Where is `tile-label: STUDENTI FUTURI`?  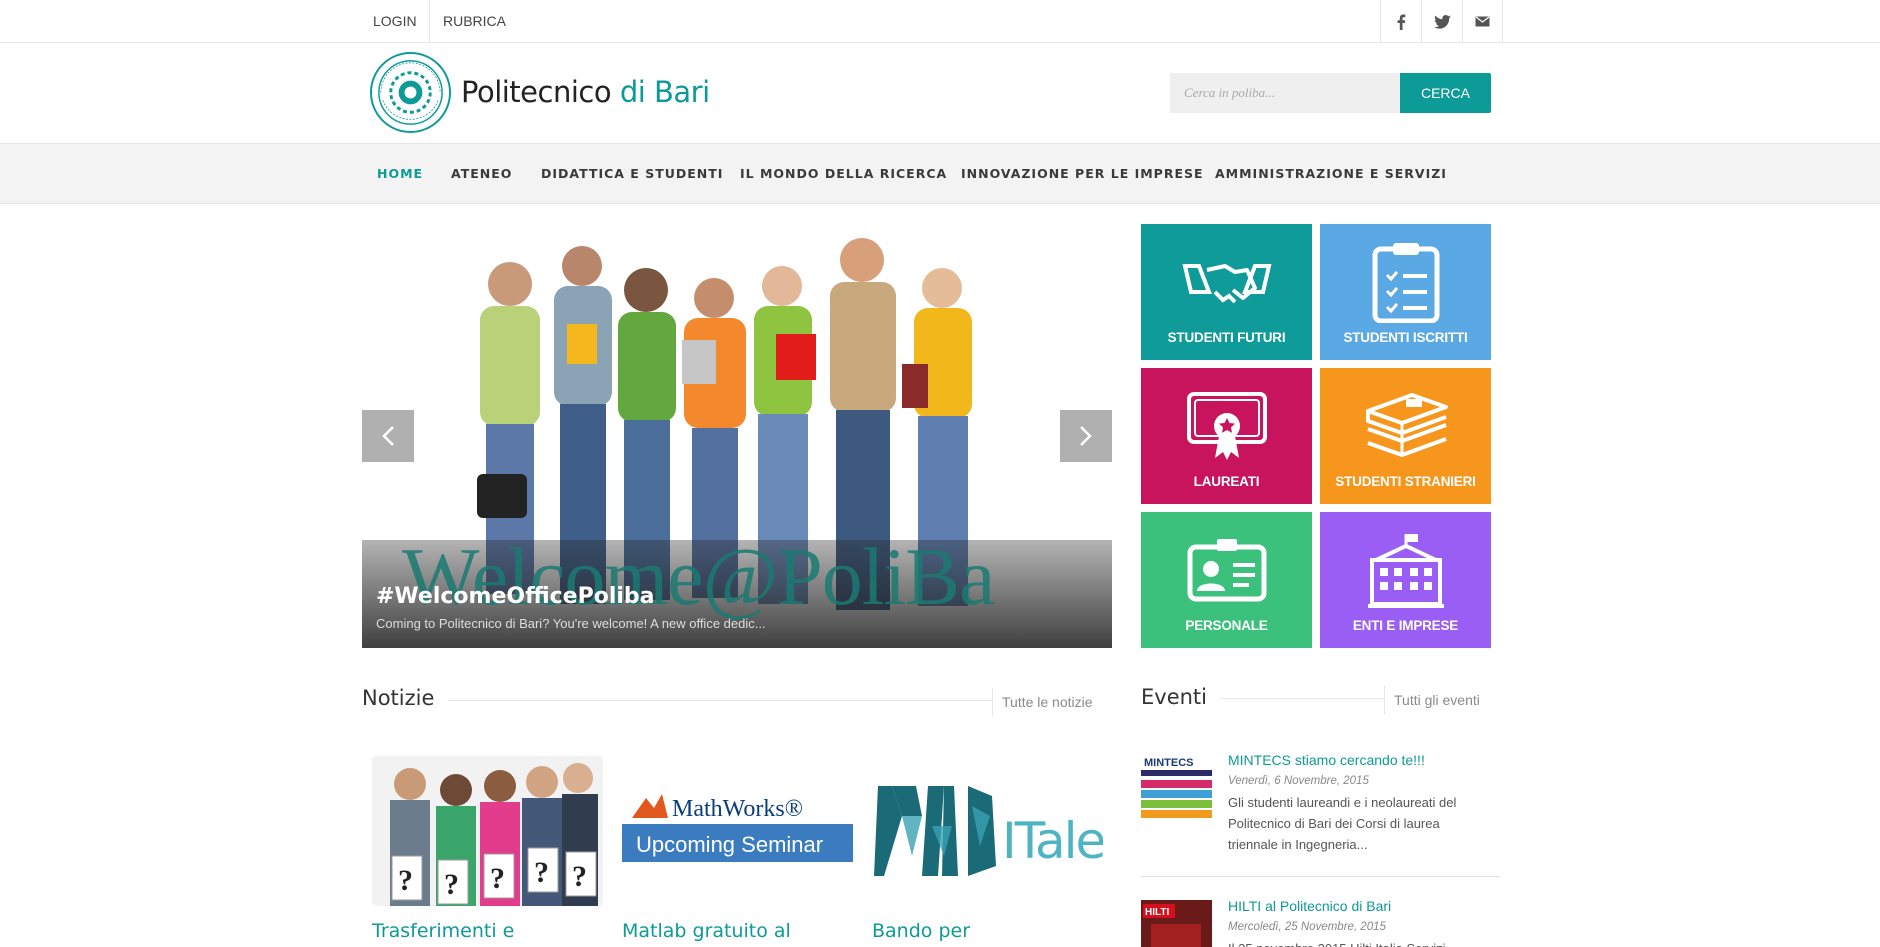
tile-label: STUDENTI FUTURI is located at coordinates (1226, 337).